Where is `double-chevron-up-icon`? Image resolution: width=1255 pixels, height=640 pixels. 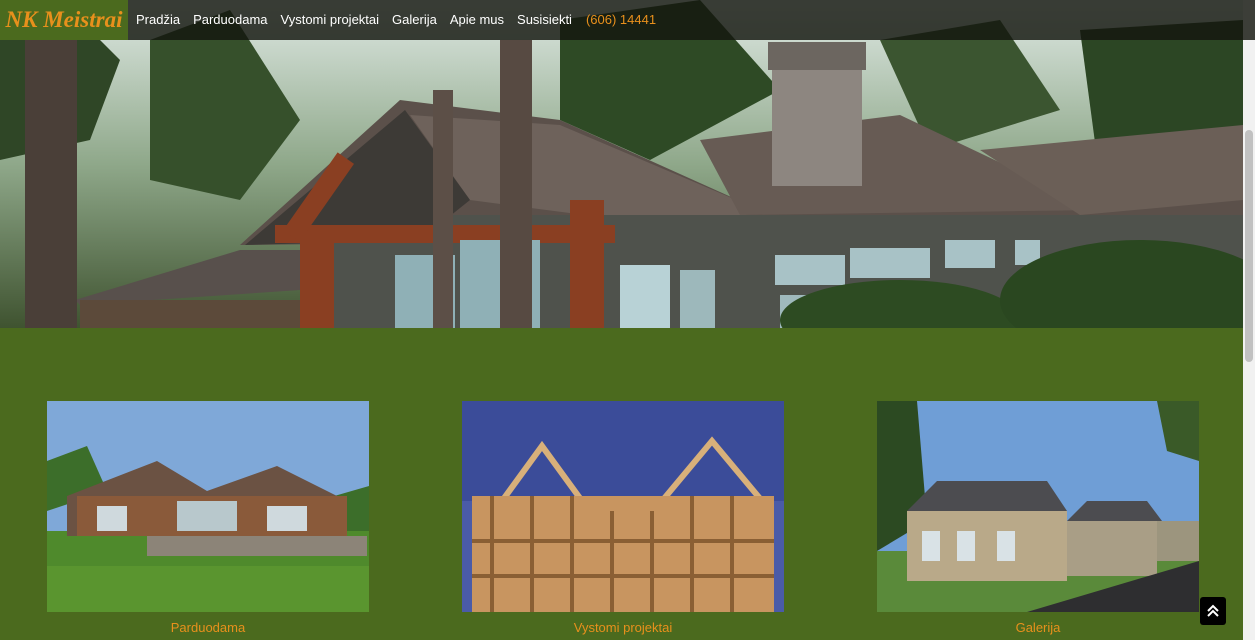 double-chevron-up-icon is located at coordinates (1213, 610).